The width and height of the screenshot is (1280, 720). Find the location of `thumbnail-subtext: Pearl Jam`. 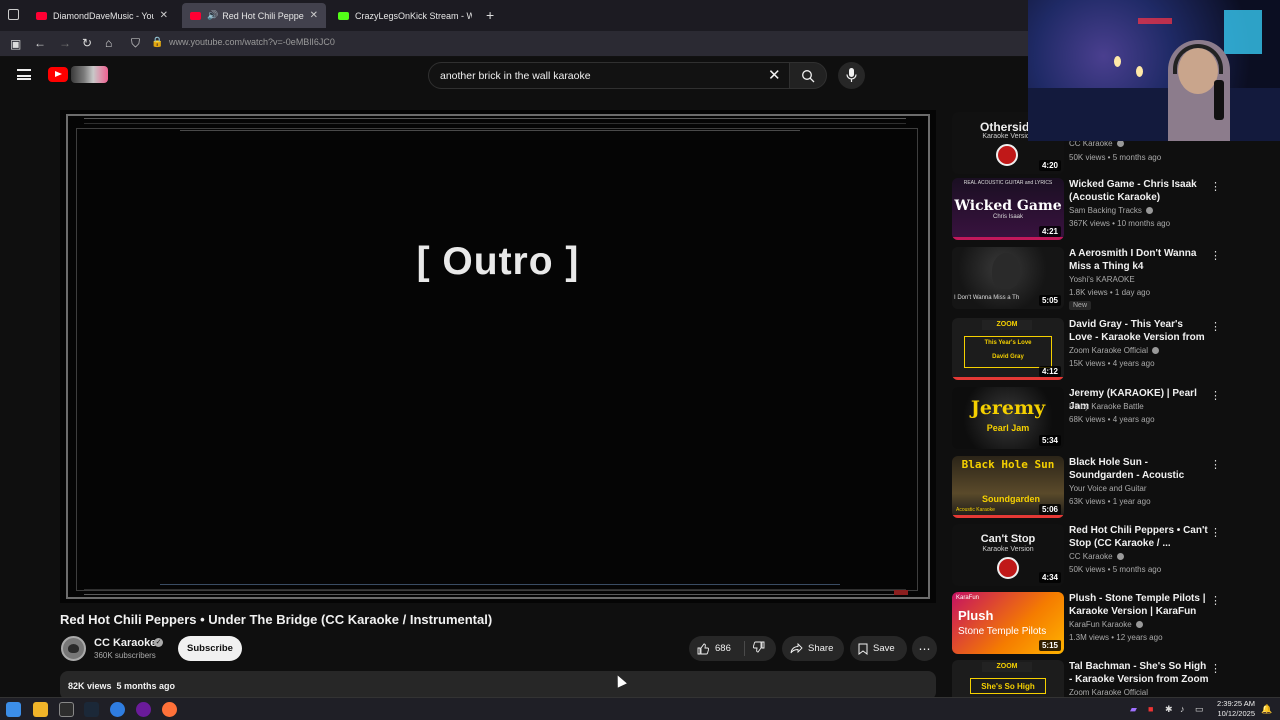

thumbnail-subtext: Pearl Jam is located at coordinates (1008, 428).